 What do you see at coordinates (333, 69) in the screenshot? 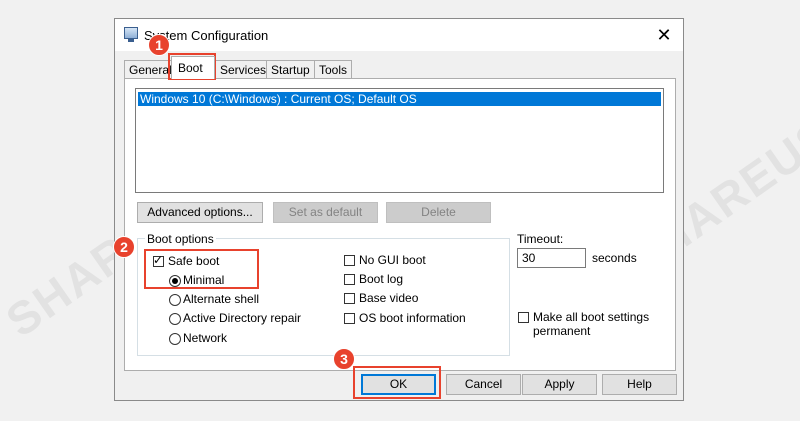
I see `tab-tools: Tools` at bounding box center [333, 69].